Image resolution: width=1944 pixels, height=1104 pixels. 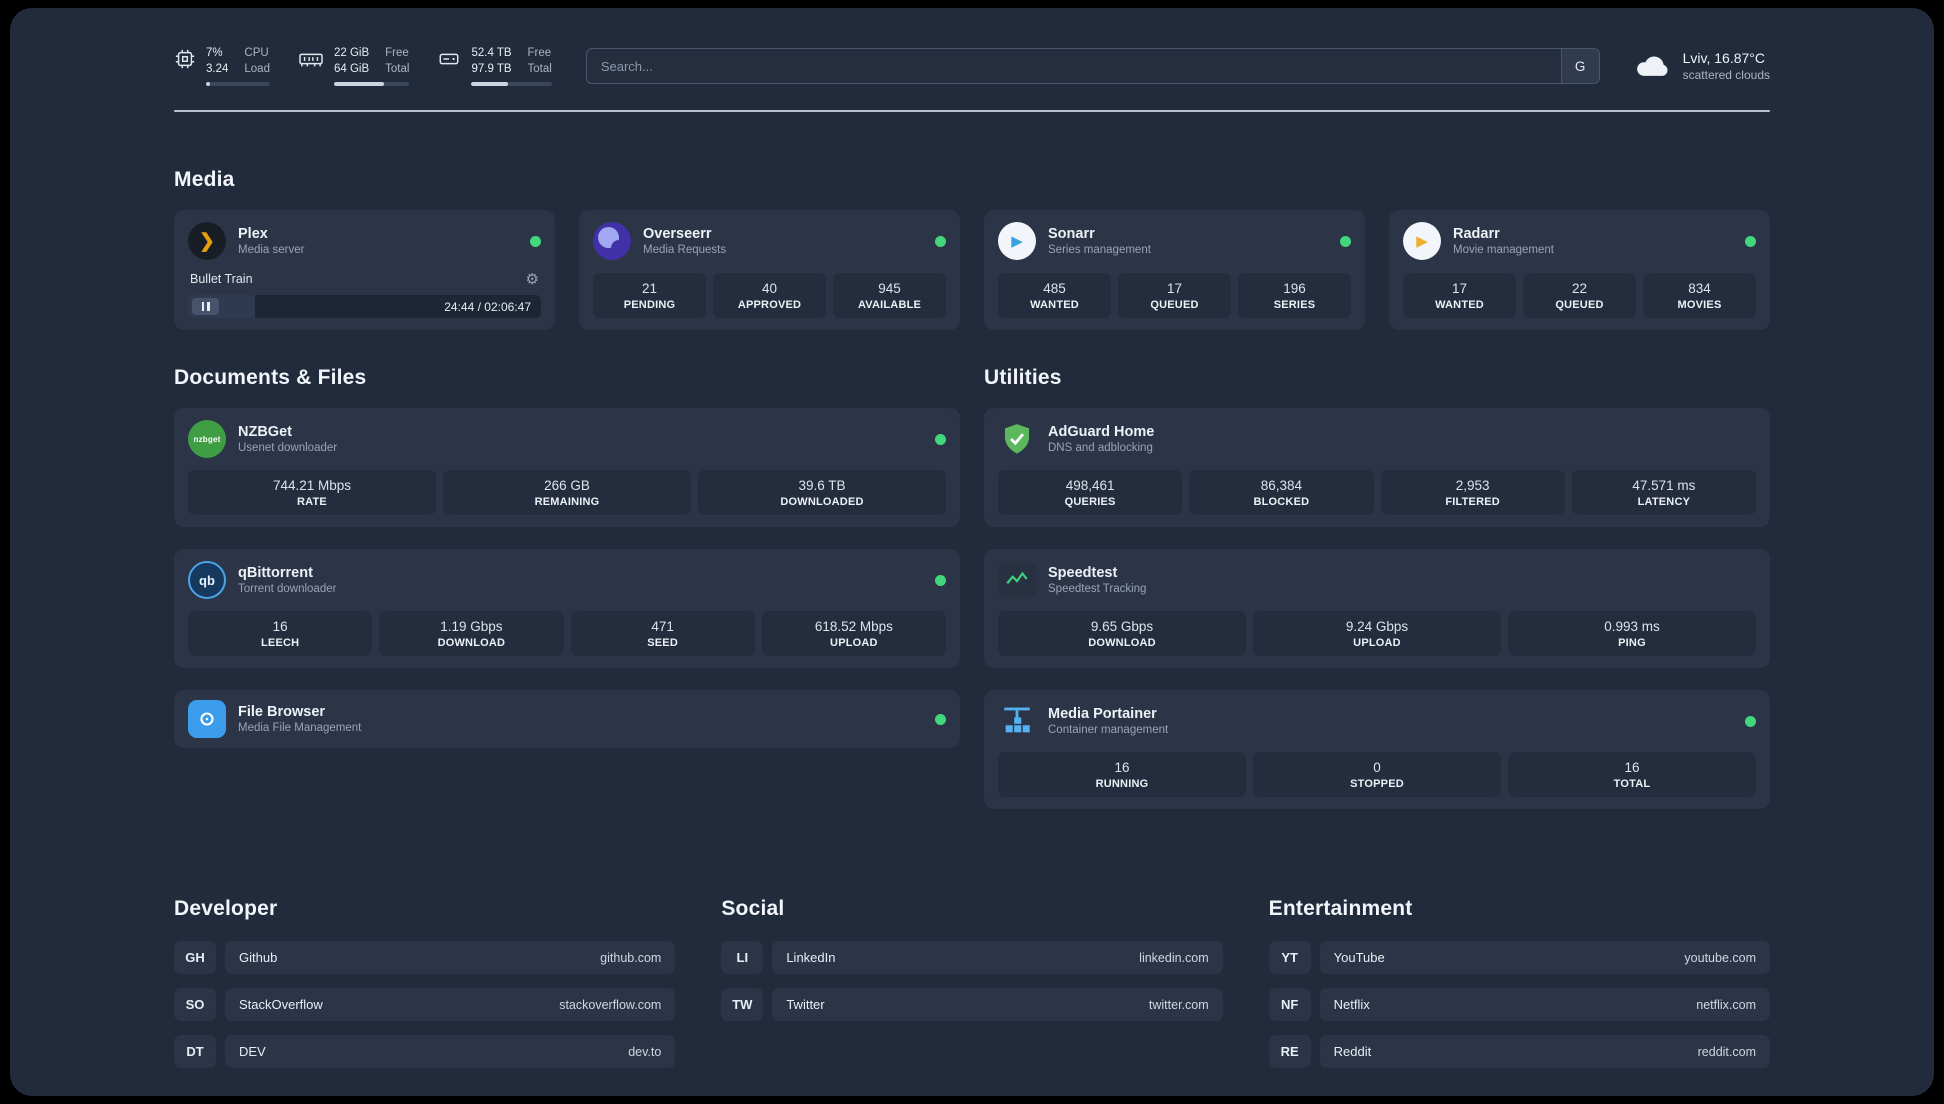 I want to click on overseerr-icon, so click(x=612, y=241).